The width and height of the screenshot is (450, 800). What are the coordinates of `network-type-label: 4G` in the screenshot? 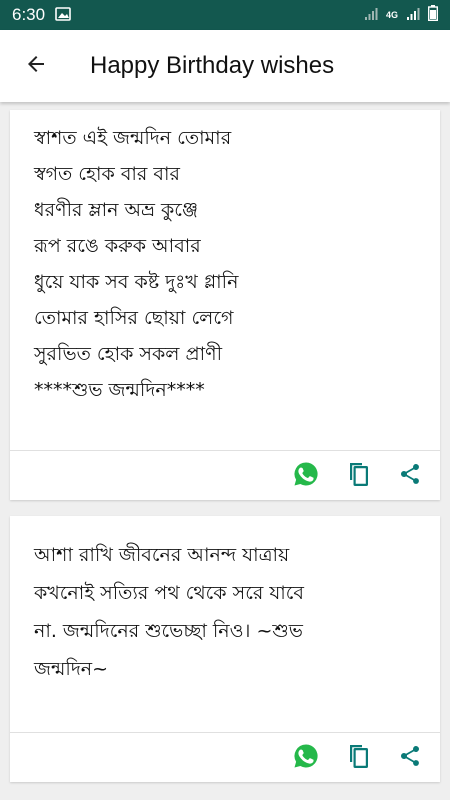 It's located at (391, 14).